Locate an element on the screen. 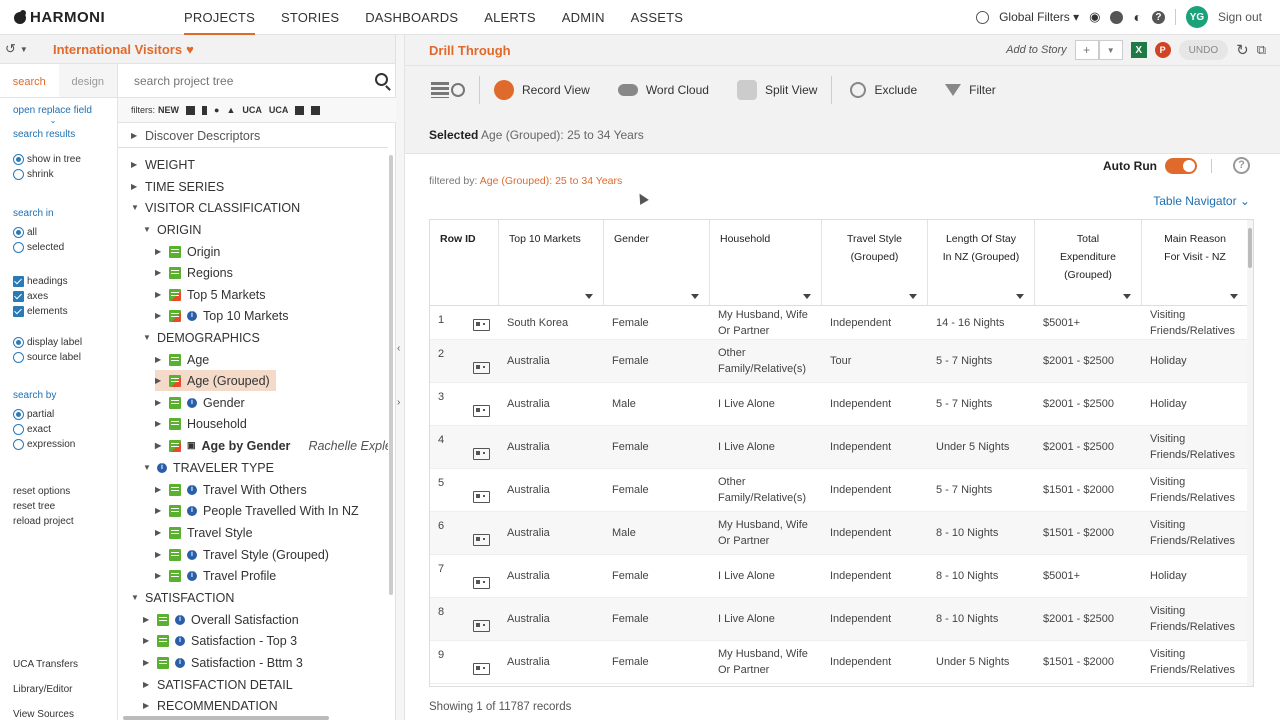  tree-node: ▼ DEMOGRAPHICS is located at coordinates (201, 337).